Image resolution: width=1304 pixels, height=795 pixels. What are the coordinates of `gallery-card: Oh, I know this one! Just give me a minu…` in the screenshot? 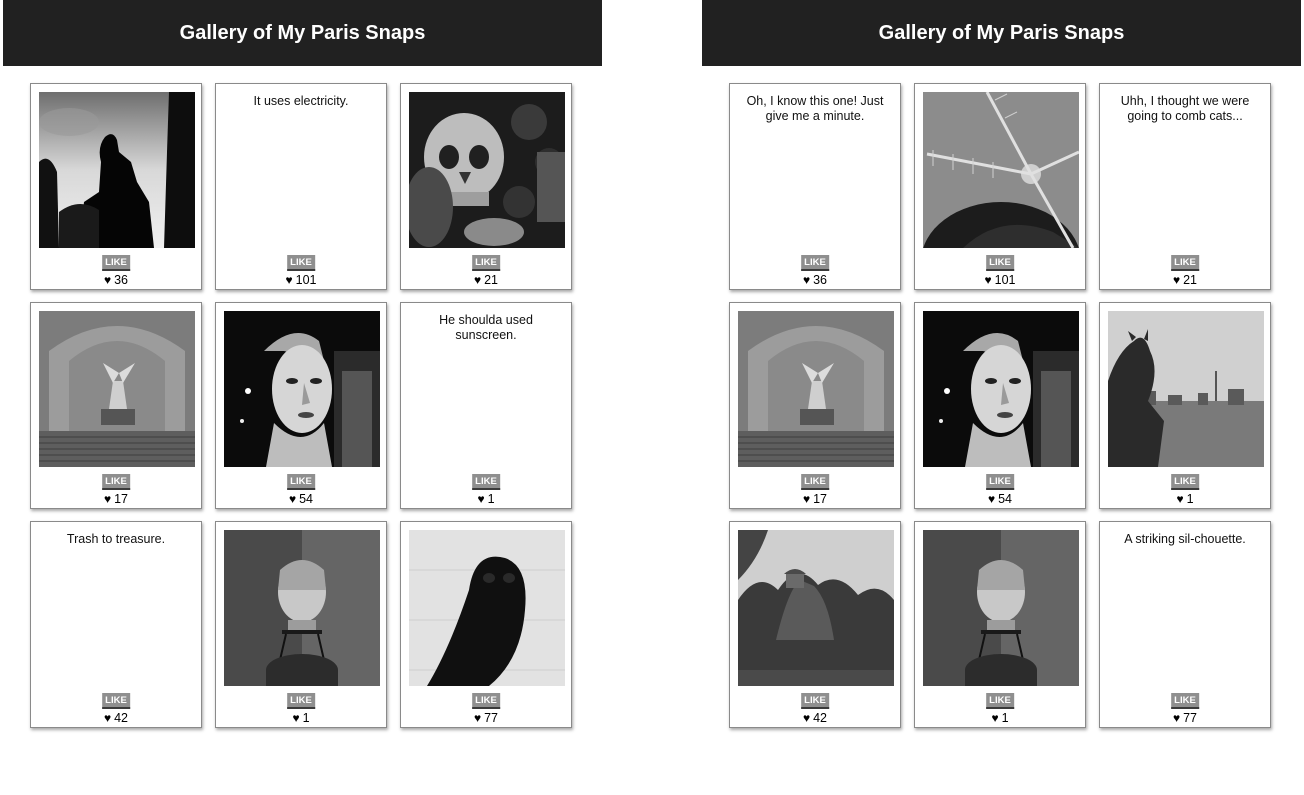 It's located at (815, 186).